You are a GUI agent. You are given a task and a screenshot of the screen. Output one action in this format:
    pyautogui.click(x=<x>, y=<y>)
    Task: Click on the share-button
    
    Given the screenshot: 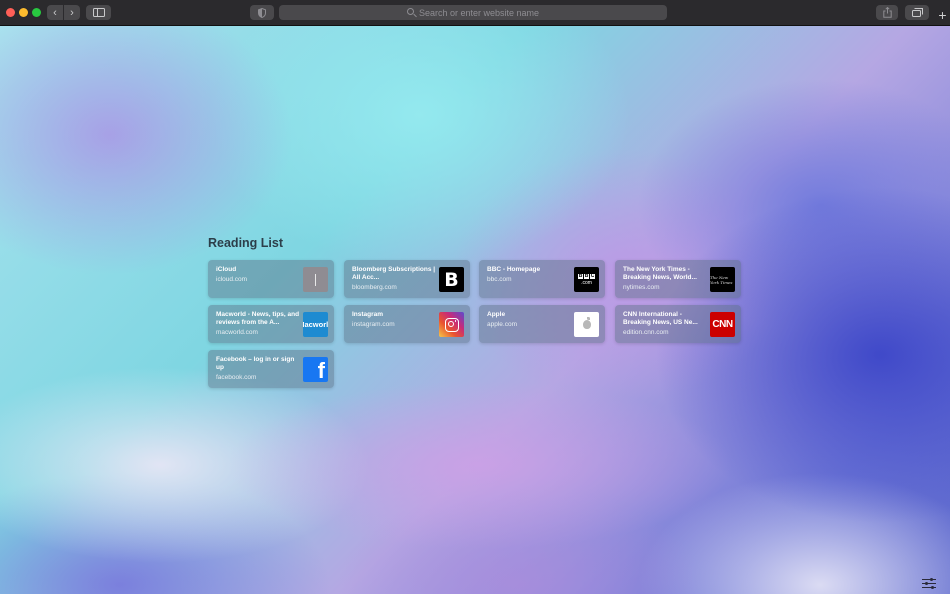 What is the action you would take?
    pyautogui.click(x=887, y=12)
    